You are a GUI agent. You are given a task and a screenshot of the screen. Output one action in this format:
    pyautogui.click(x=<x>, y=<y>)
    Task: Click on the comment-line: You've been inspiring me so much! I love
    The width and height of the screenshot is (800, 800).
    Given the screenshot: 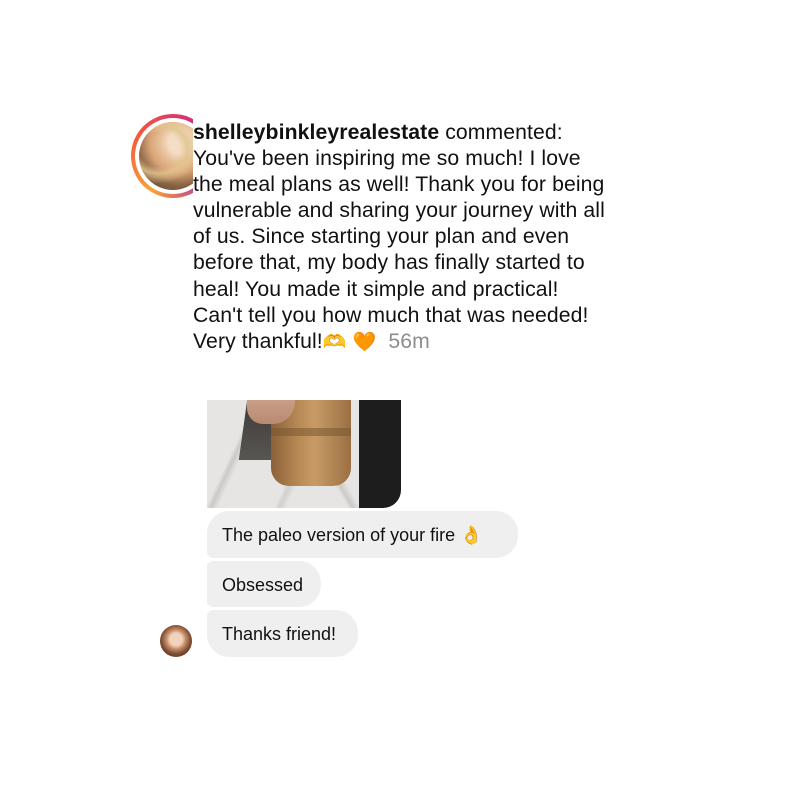 What is the action you would take?
    pyautogui.click(x=387, y=159)
    